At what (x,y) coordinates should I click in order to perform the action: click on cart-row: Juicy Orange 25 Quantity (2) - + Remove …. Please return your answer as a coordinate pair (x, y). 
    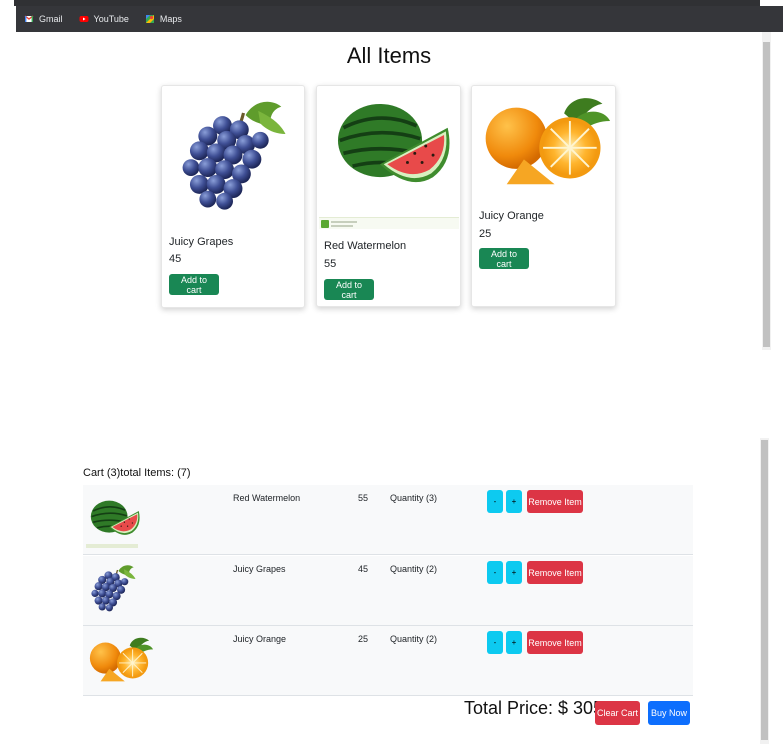
    Looking at the image, I should click on (388, 661).